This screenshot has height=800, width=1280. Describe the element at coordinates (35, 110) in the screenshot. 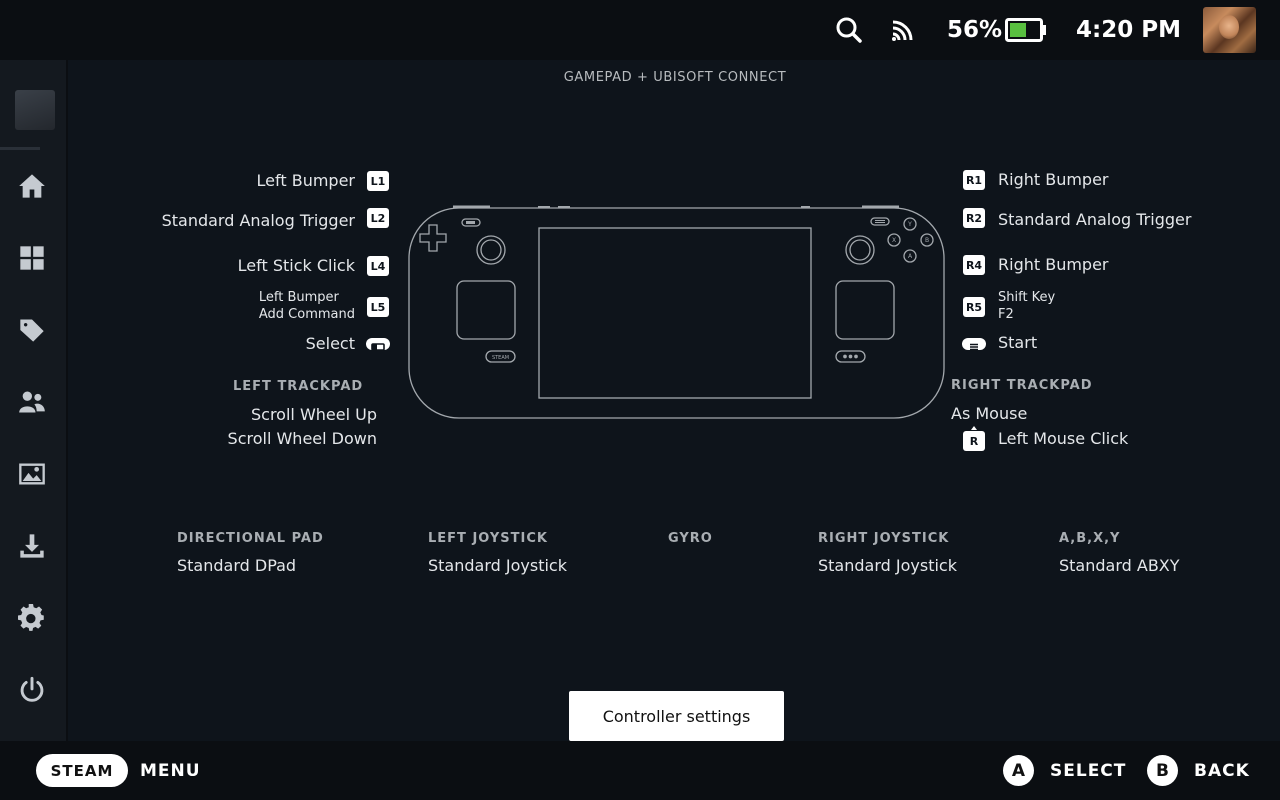

I see `game-thumbnail` at that location.